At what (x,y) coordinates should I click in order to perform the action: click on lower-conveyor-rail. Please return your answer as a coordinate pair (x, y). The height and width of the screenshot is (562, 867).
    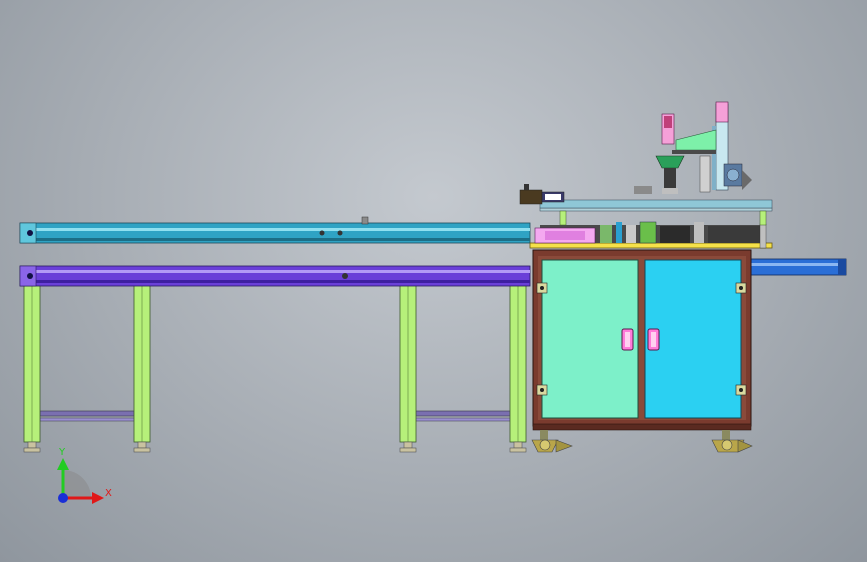
    Looking at the image, I should click on (275, 276).